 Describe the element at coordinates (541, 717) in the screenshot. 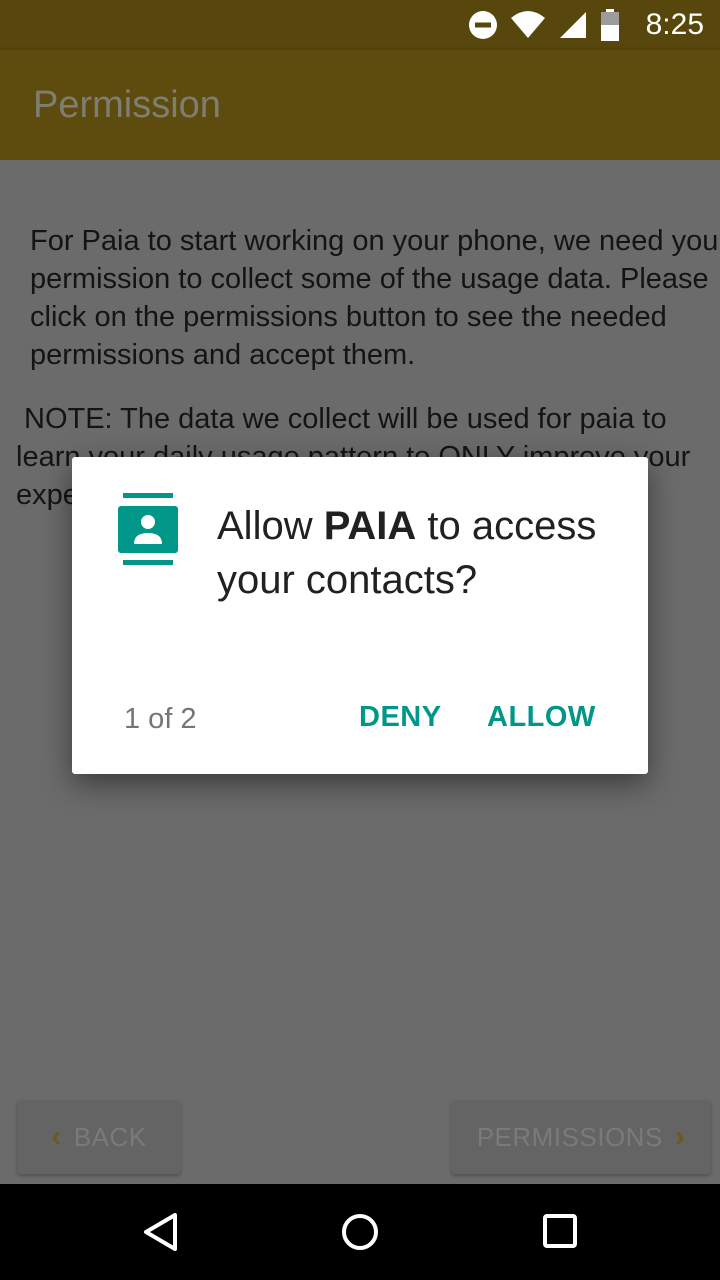

I see `allow-button: ALLOW` at that location.